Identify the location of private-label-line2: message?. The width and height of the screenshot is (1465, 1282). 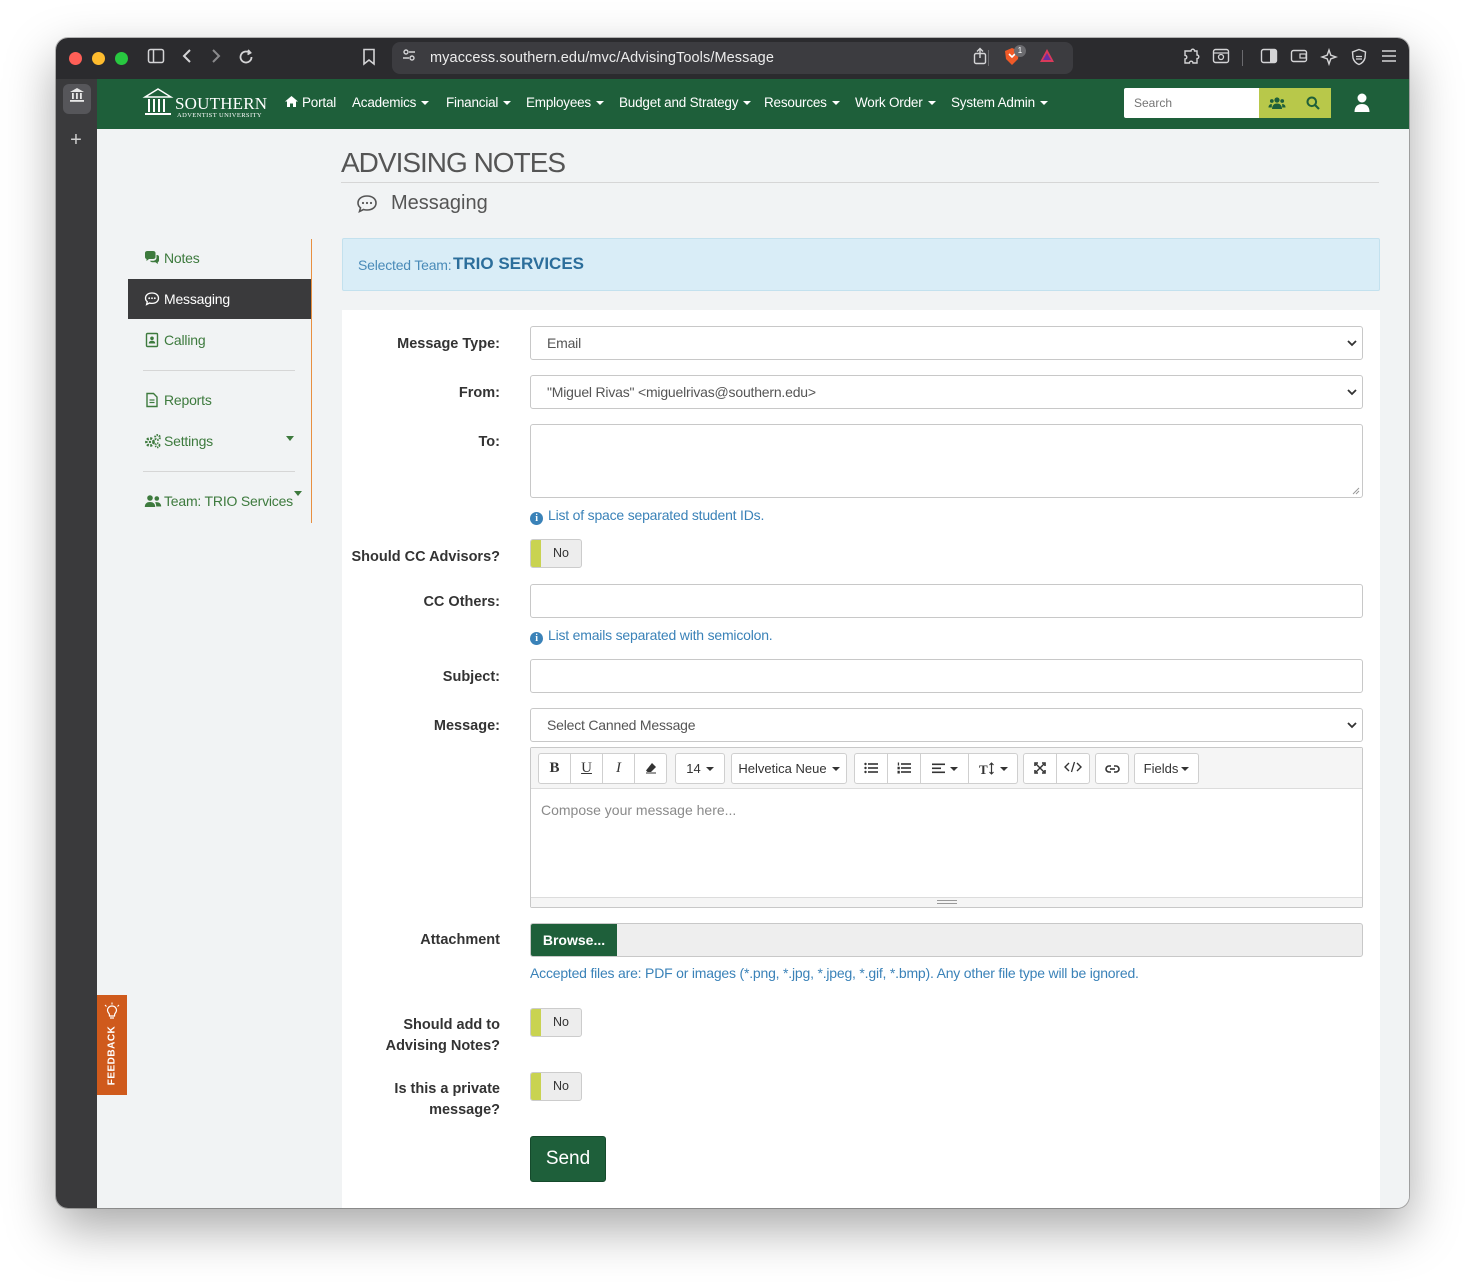
(464, 1110).